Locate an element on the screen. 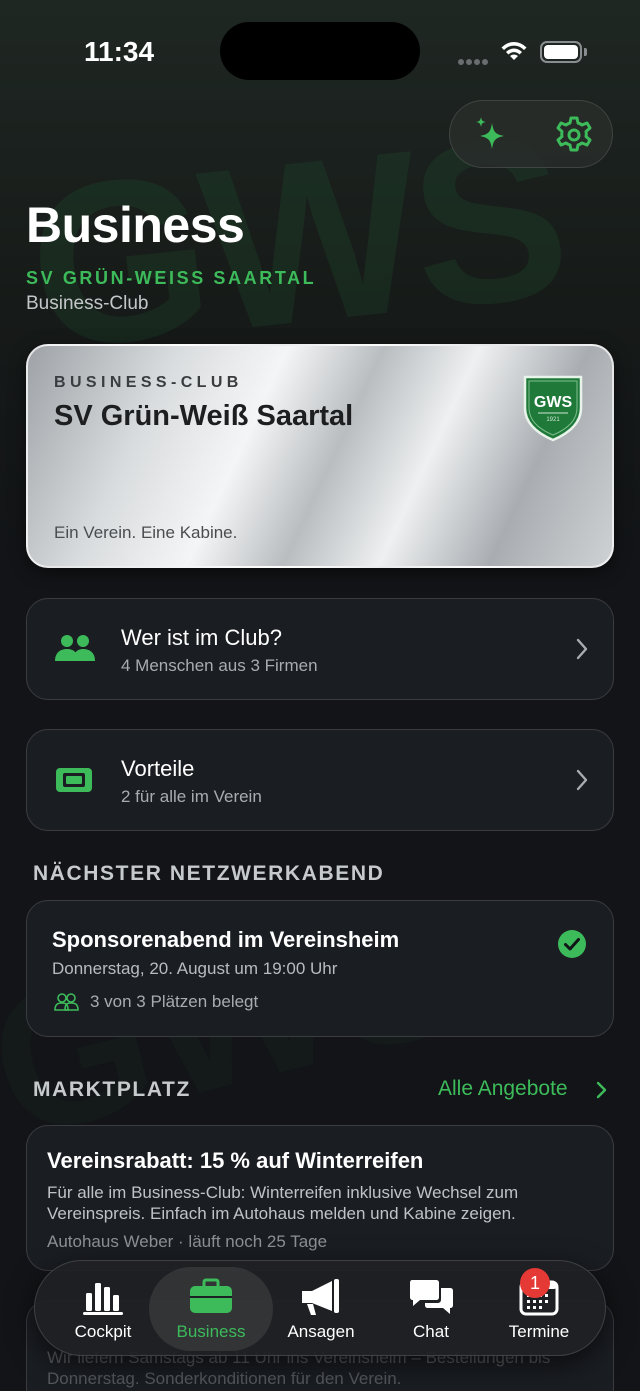 The height and width of the screenshot is (1391, 640). tab-chat: Chat is located at coordinates (431, 1309).